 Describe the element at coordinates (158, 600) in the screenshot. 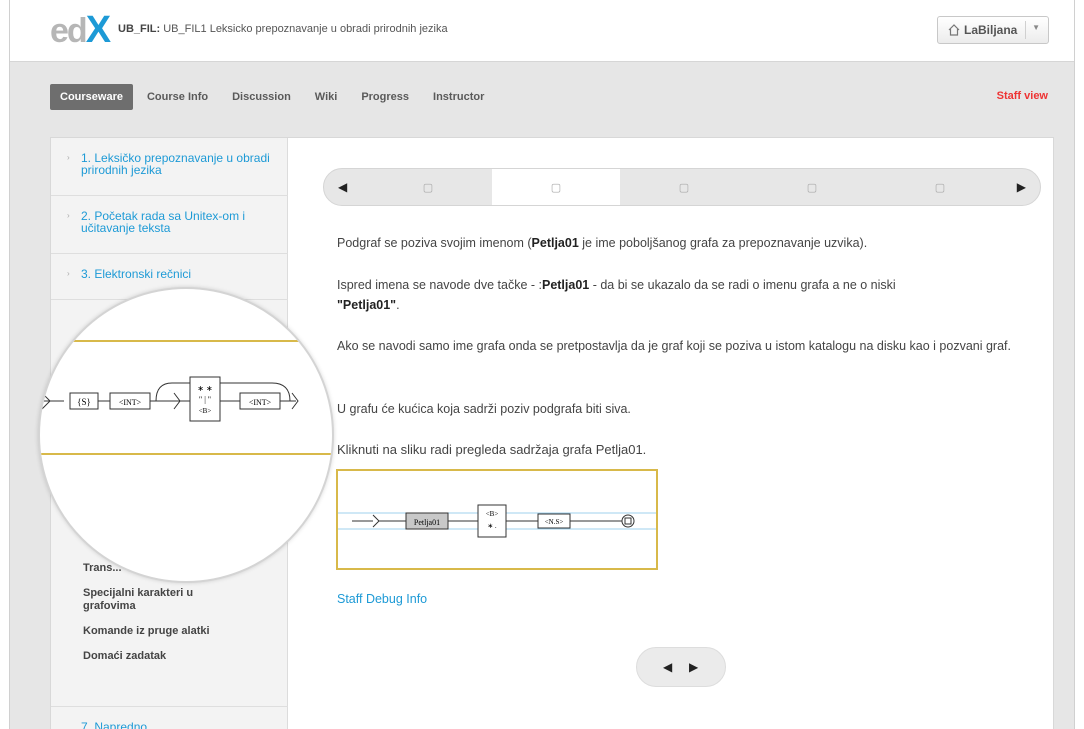

I see `subitem-special-characters: Specijalni karakteri u grafovima` at that location.